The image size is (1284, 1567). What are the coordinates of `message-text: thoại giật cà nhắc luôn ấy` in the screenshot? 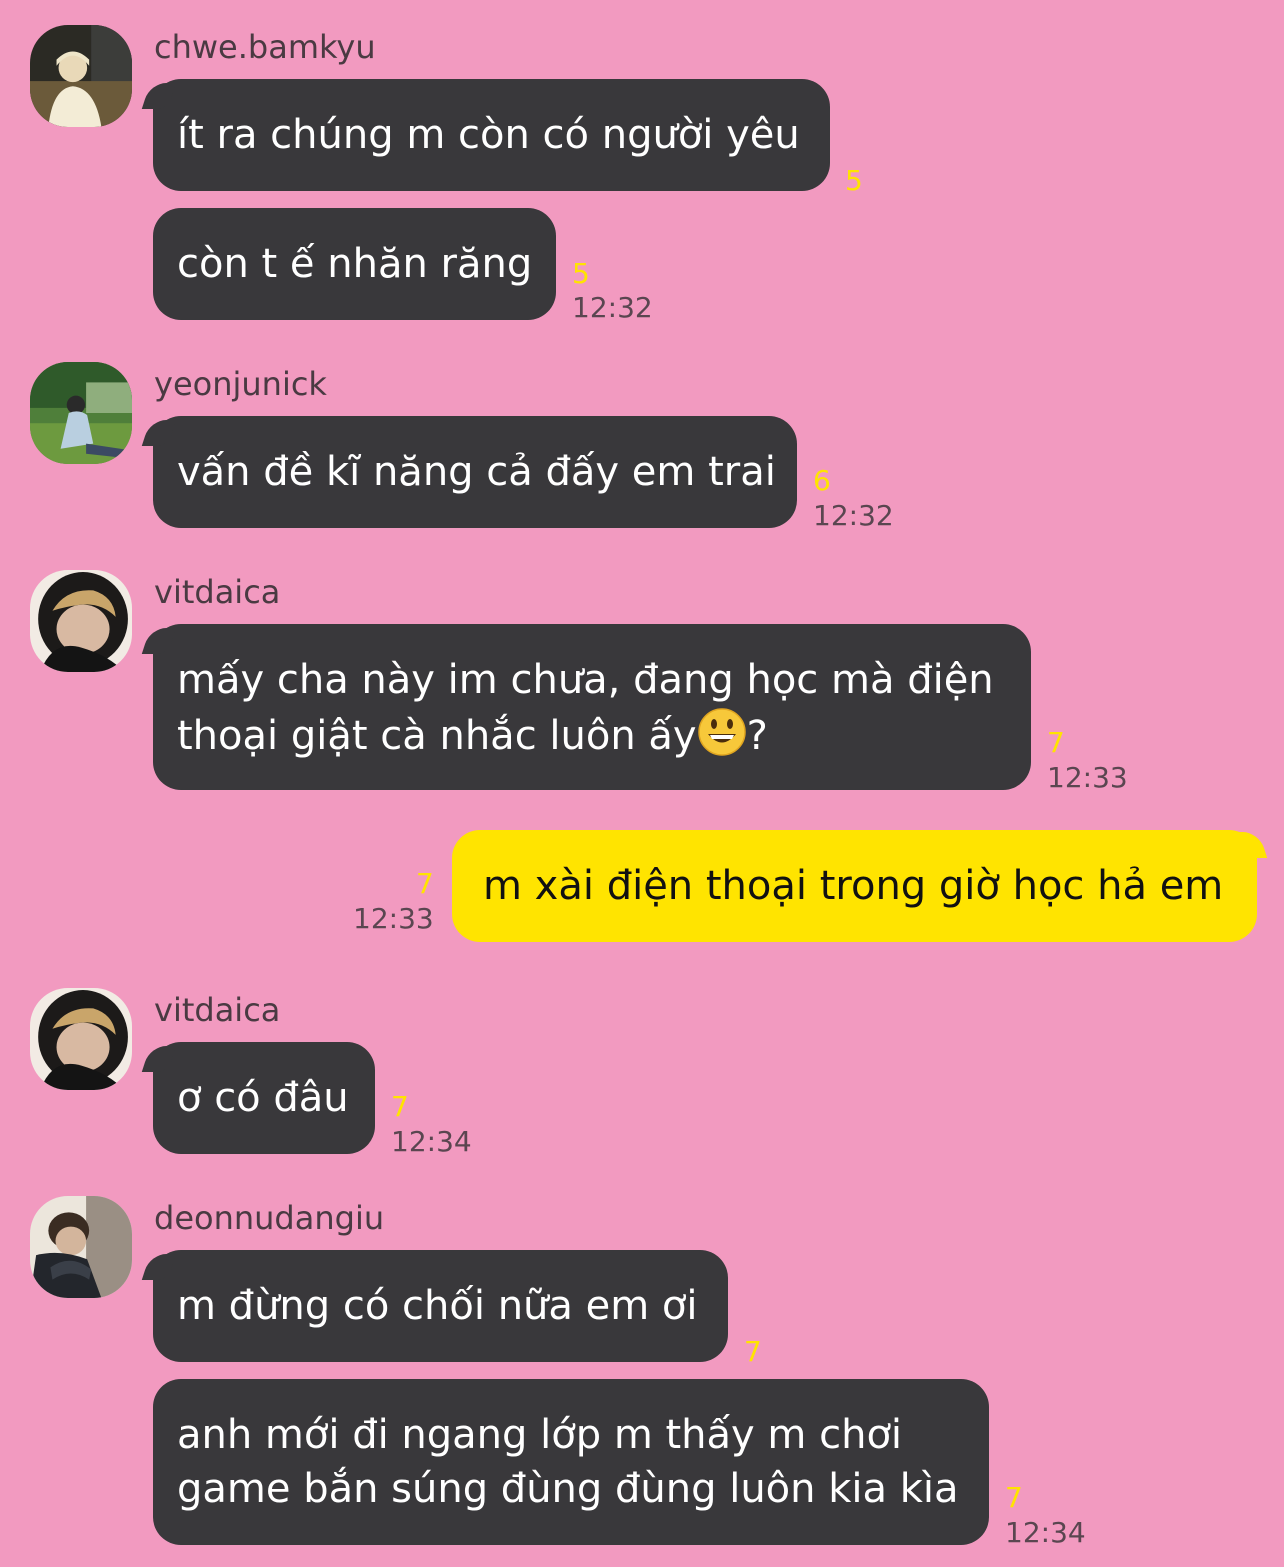 It's located at (437, 736).